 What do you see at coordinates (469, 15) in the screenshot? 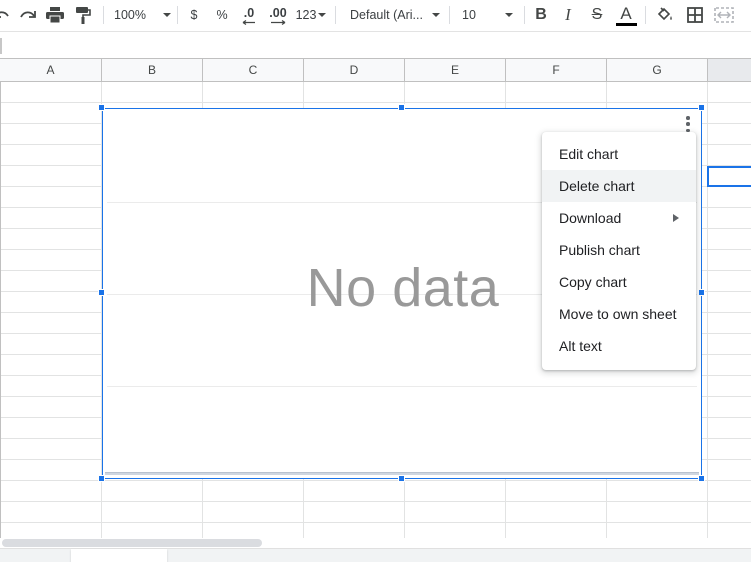
I see `font-size-value: 10` at bounding box center [469, 15].